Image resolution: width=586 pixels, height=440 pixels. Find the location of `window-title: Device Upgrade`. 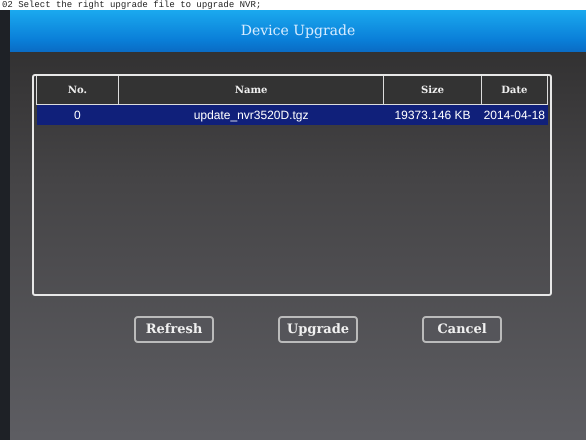

window-title: Device Upgrade is located at coordinates (298, 31).